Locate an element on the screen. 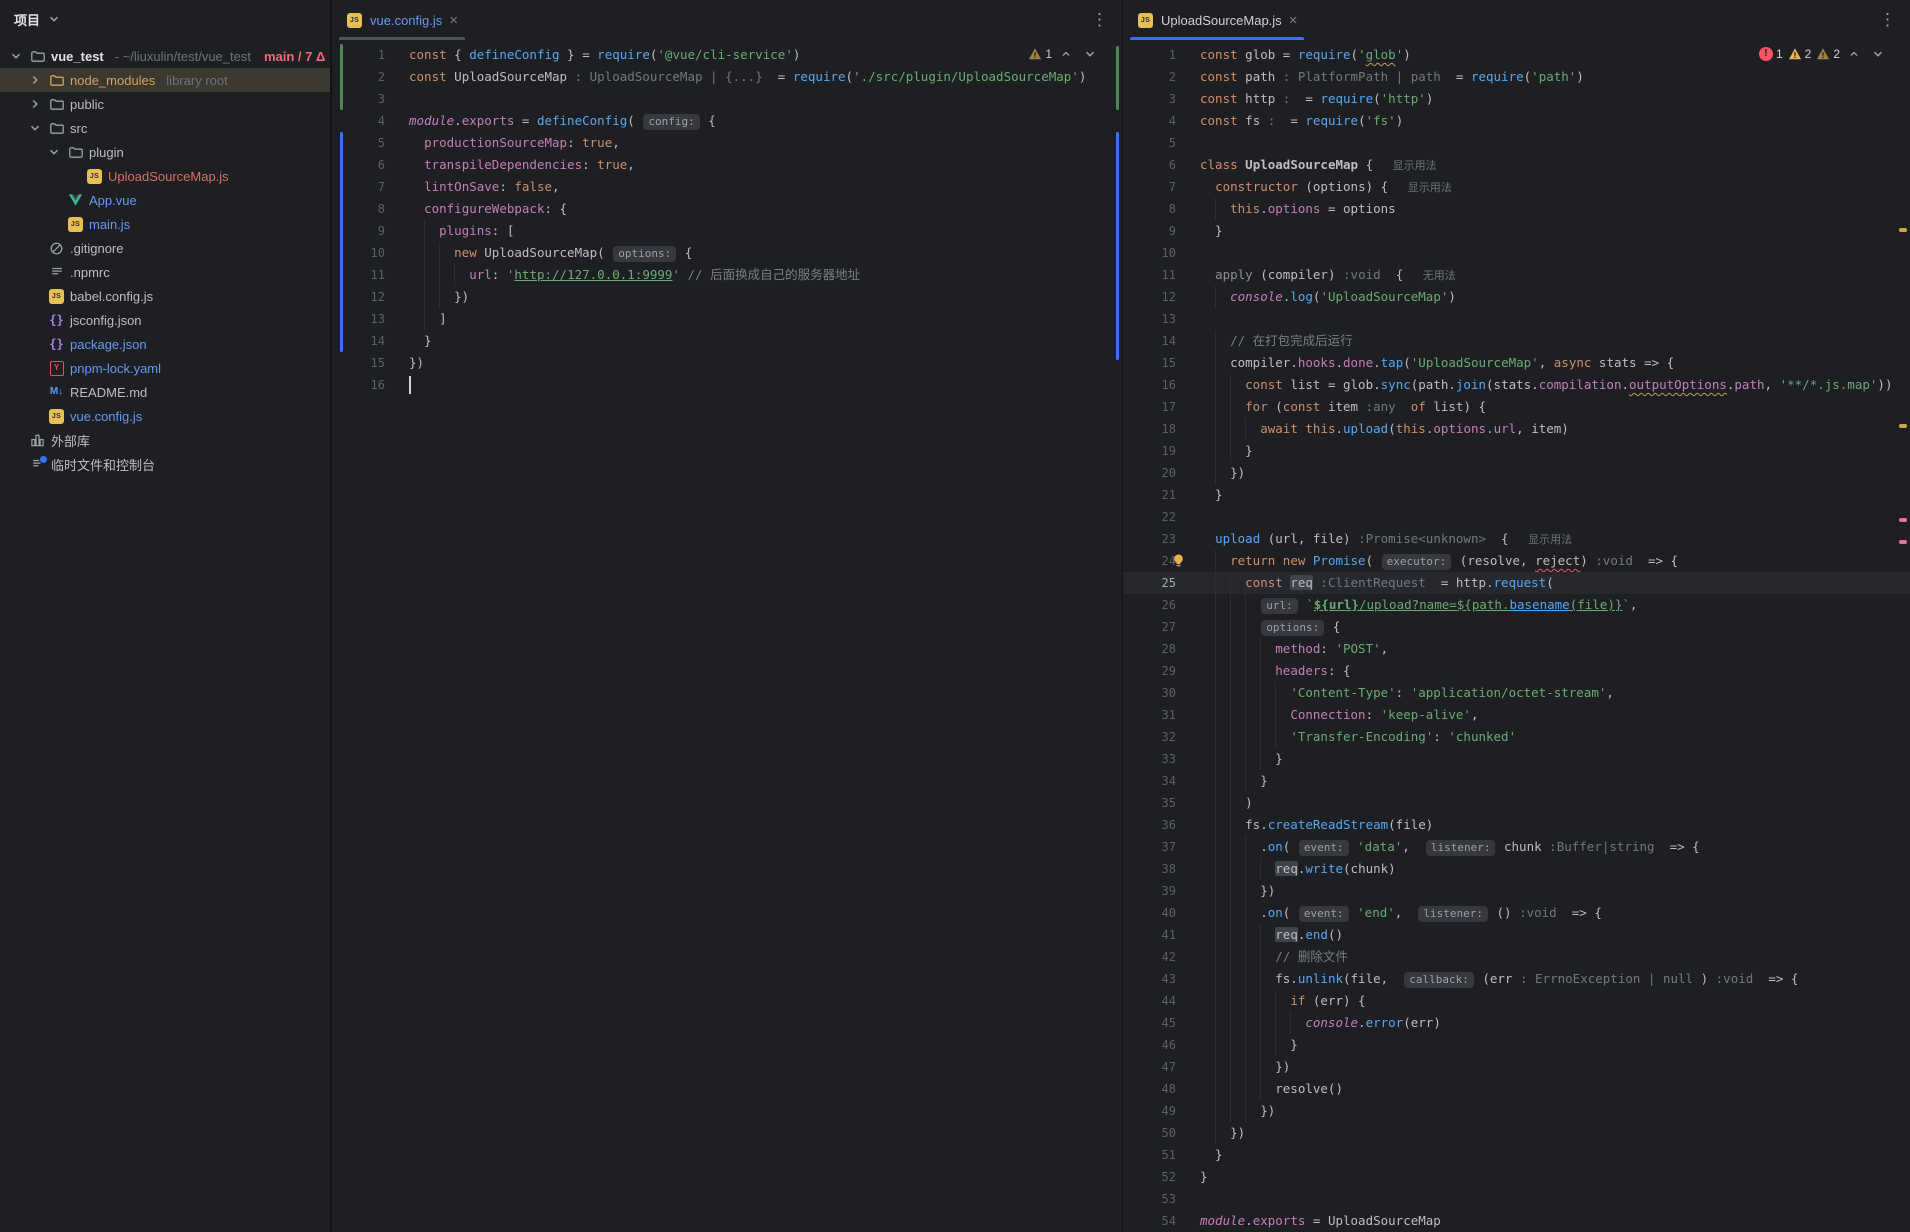  gutter-line-number: 43 is located at coordinates (1161, 979).